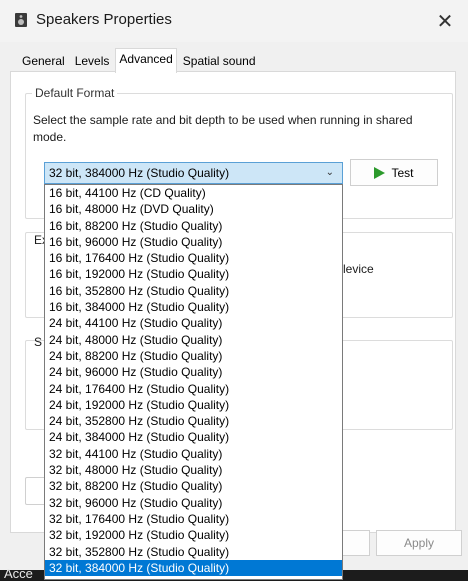 The width and height of the screenshot is (468, 581). I want to click on tab-advanced: Advanced, so click(146, 60).